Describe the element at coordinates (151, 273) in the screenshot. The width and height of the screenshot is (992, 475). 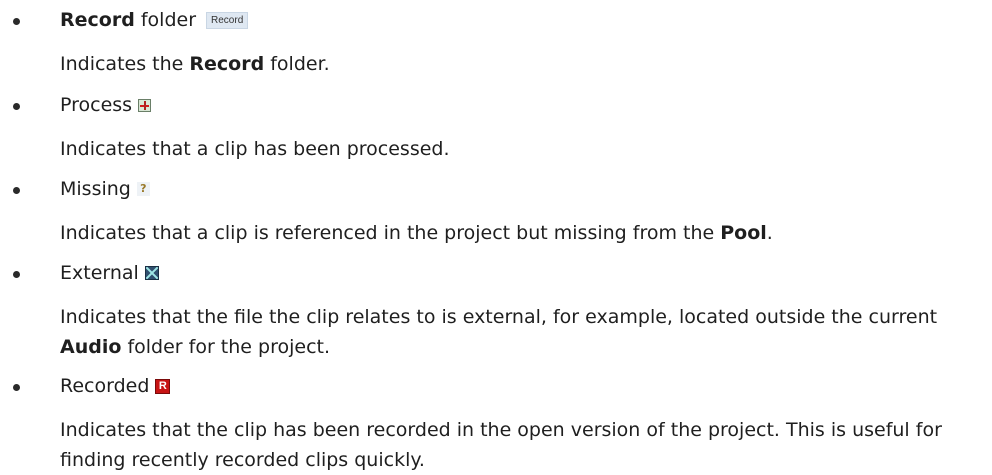
I see `external-icon` at that location.